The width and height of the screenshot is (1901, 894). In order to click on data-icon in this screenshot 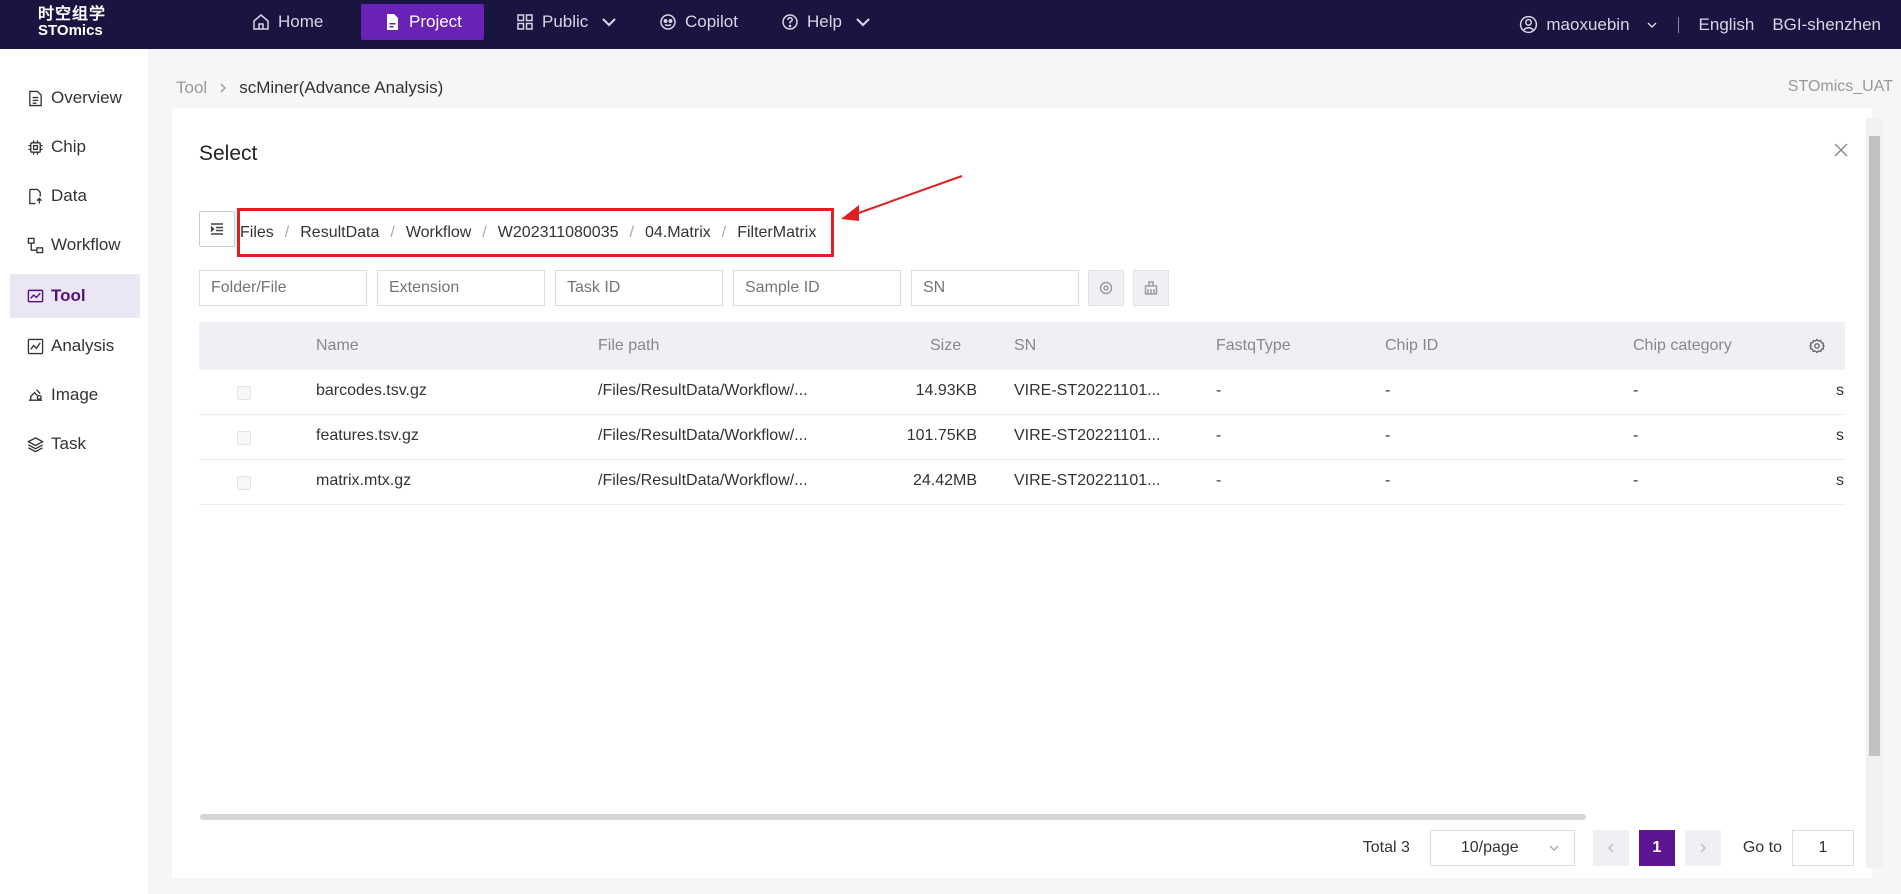, I will do `click(36, 196)`.